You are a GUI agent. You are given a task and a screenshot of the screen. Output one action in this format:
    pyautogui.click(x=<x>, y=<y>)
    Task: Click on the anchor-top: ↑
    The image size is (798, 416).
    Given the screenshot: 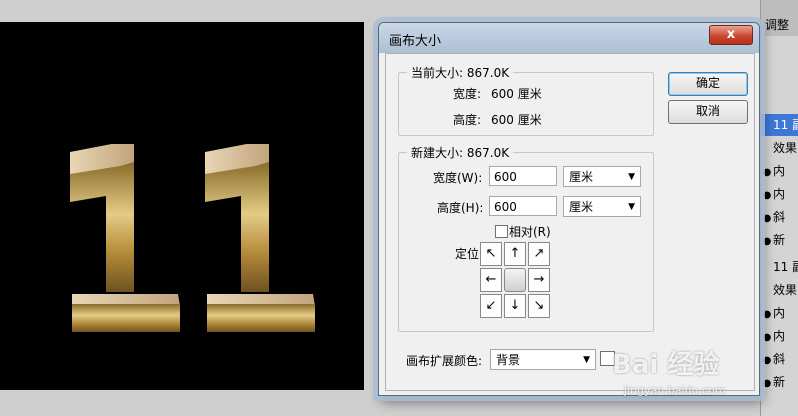 What is the action you would take?
    pyautogui.click(x=515, y=254)
    